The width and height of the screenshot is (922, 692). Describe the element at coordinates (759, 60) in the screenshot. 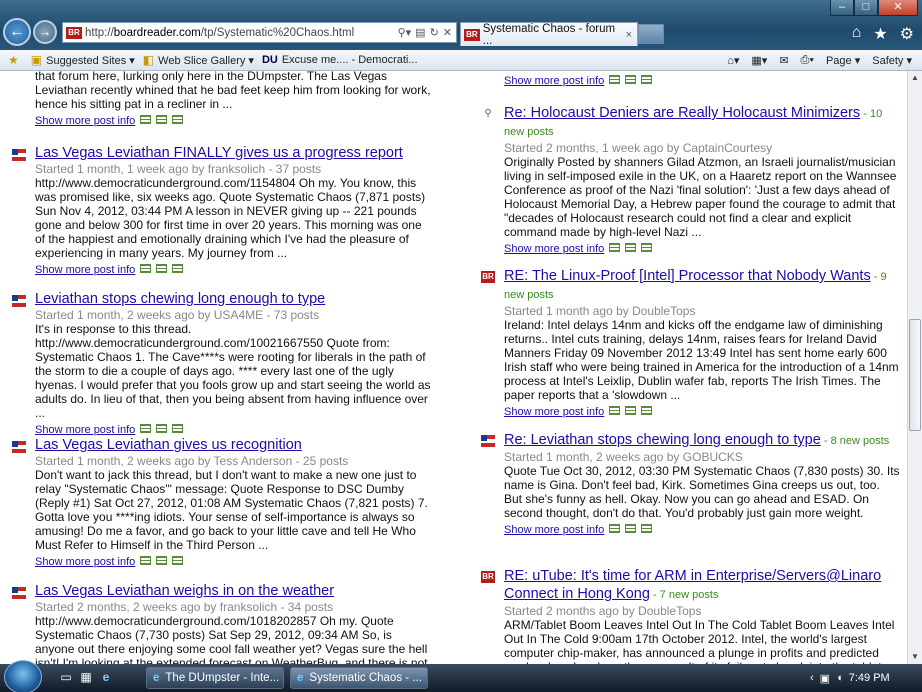

I see `feeds-icon: ▦▾` at that location.